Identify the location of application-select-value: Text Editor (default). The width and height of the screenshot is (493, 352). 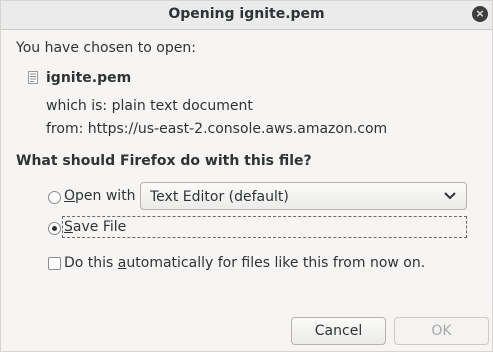
(219, 197).